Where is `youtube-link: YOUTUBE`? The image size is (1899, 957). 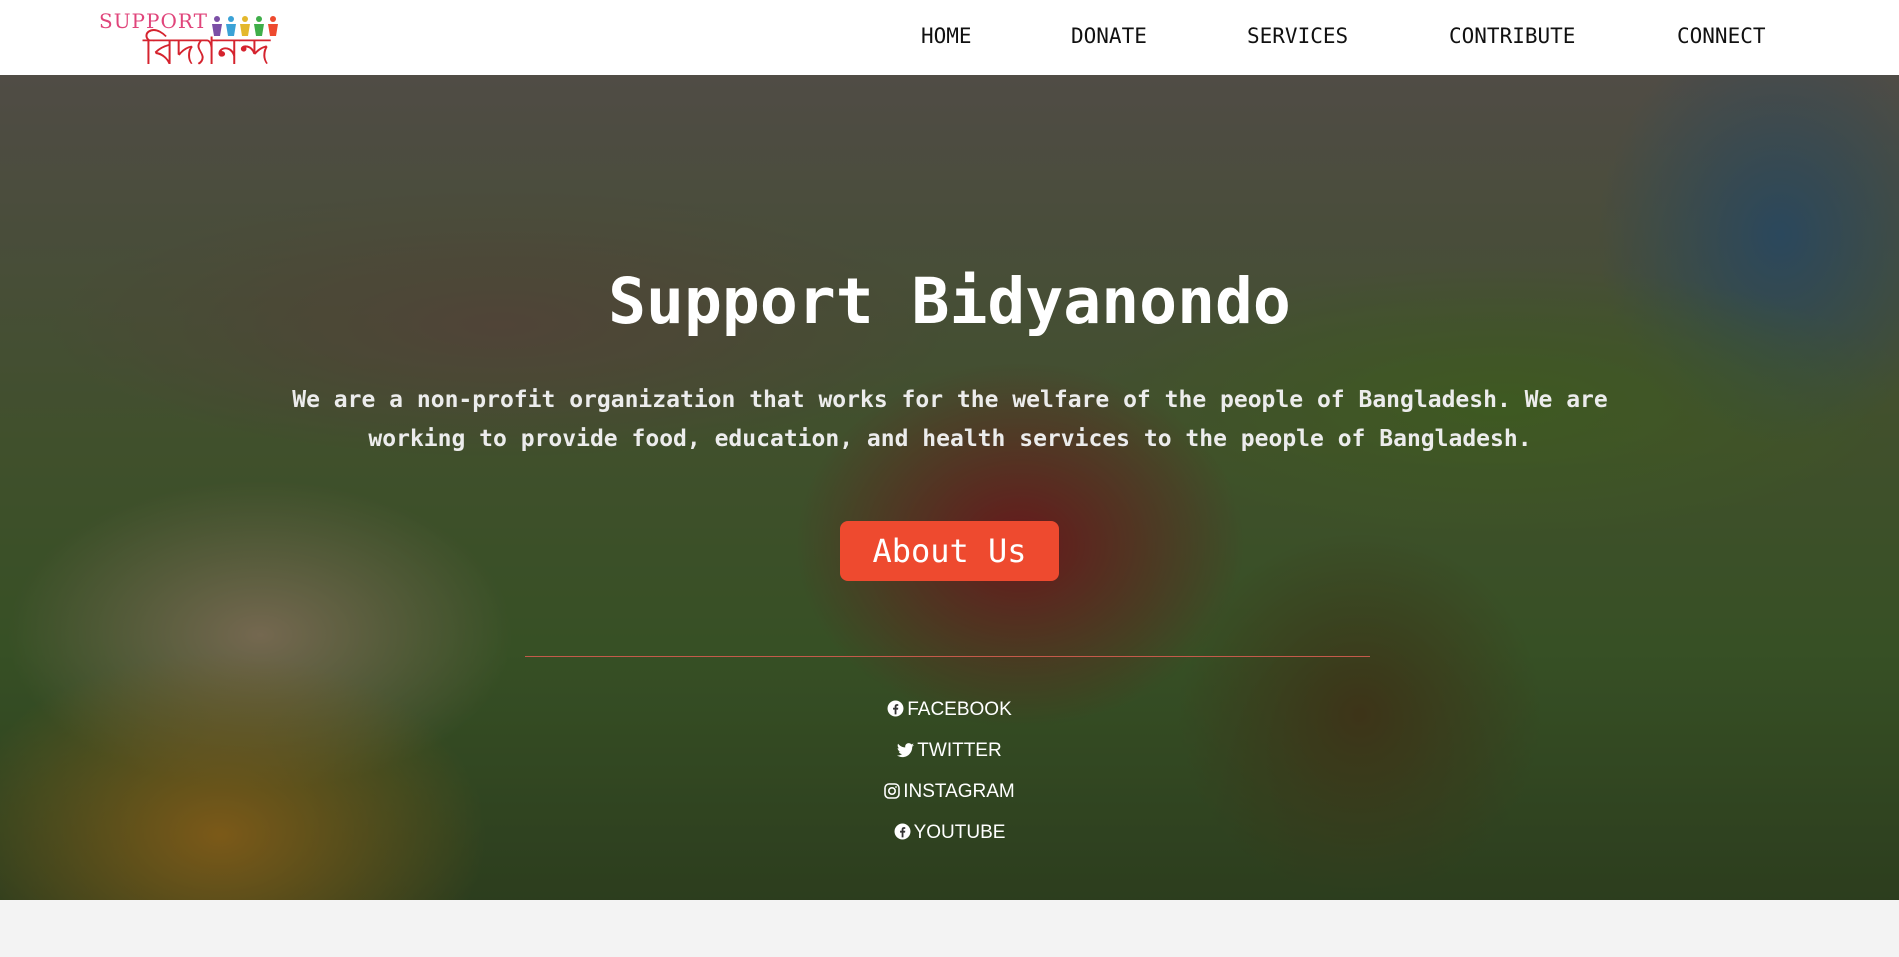 youtube-link: YOUTUBE is located at coordinates (949, 833).